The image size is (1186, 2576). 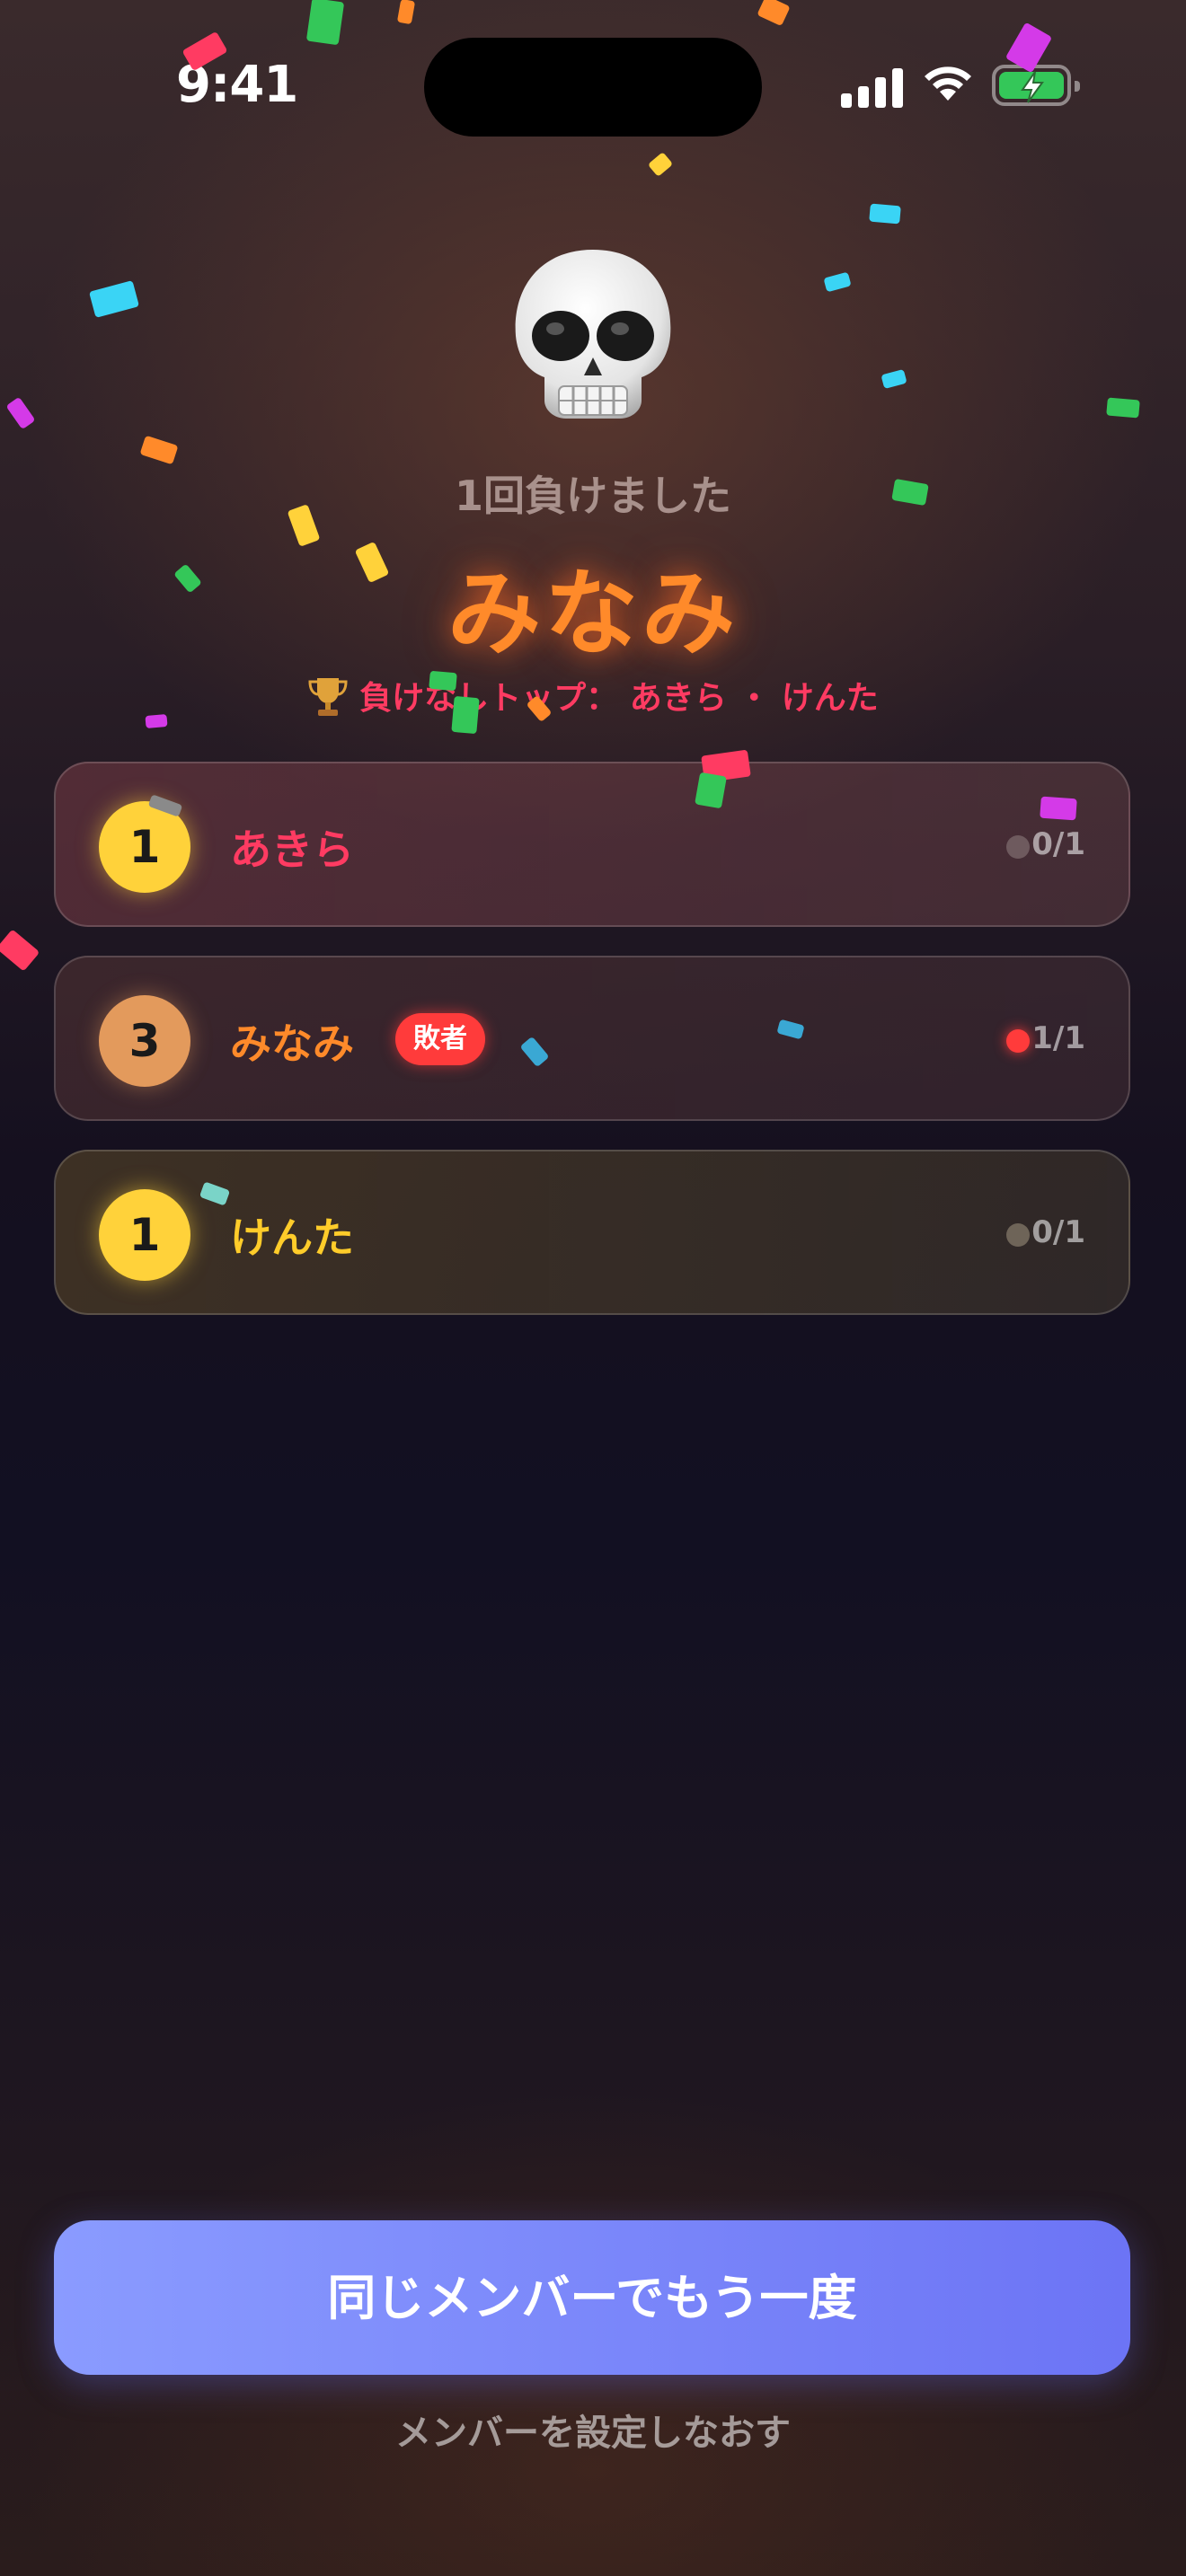 What do you see at coordinates (592, 2297) in the screenshot?
I see `play-again-button: 同じメンバーでもう一度` at bounding box center [592, 2297].